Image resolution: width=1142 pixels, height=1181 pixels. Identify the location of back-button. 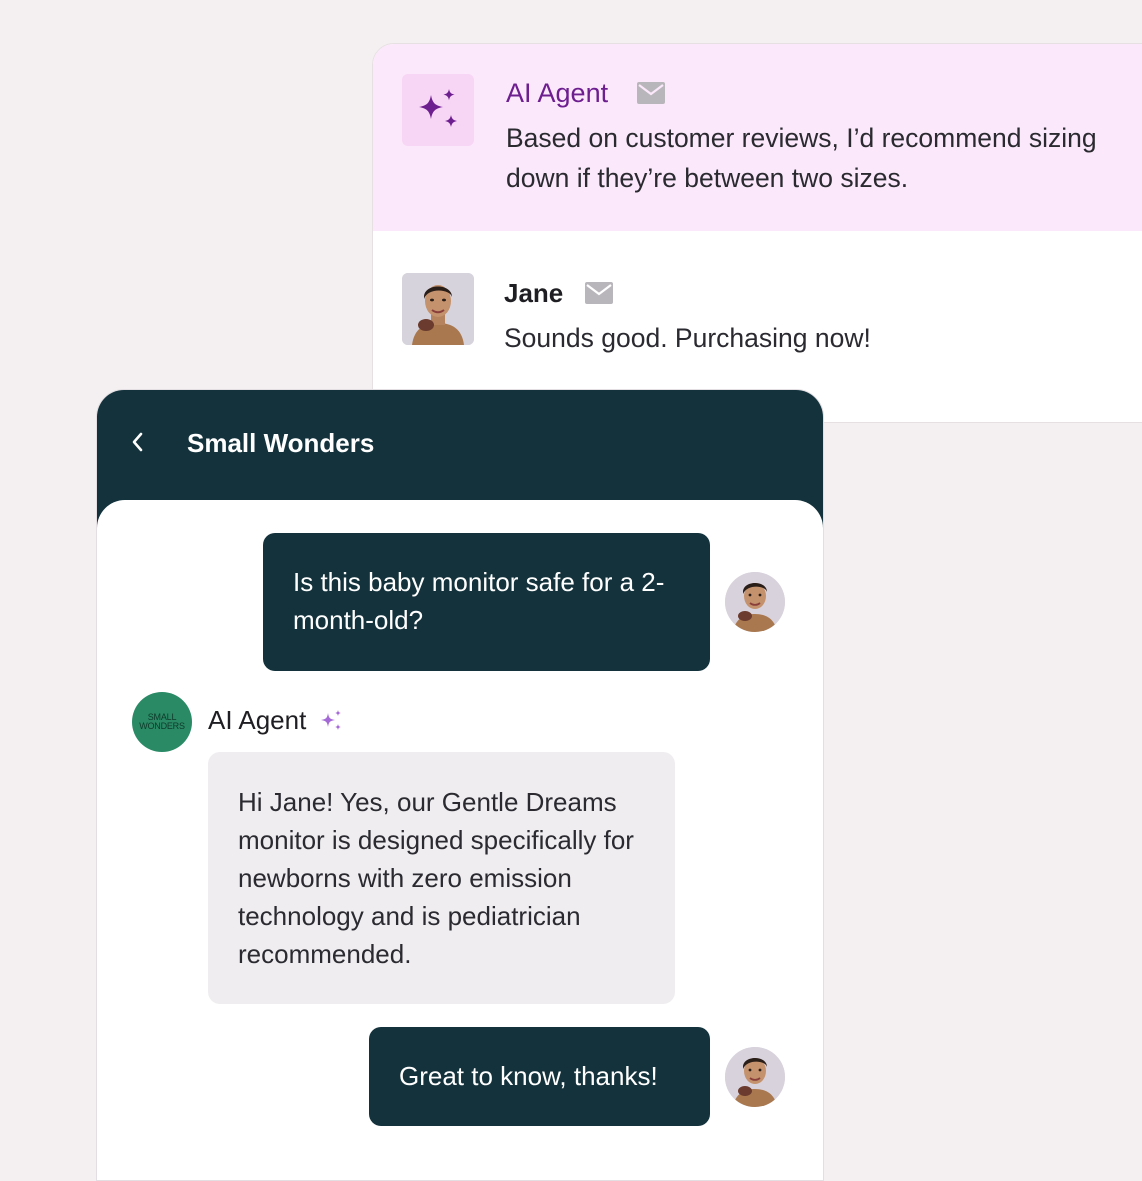
(137, 442).